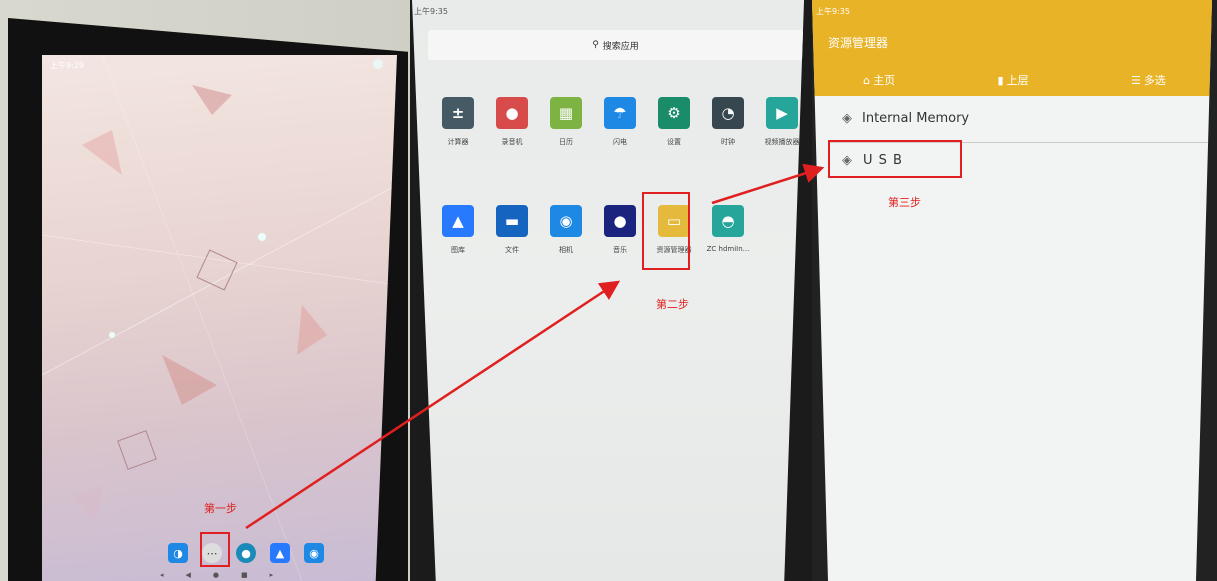 This screenshot has width=1217, height=581. What do you see at coordinates (674, 142) in the screenshot?
I see `app-label: 设置` at bounding box center [674, 142].